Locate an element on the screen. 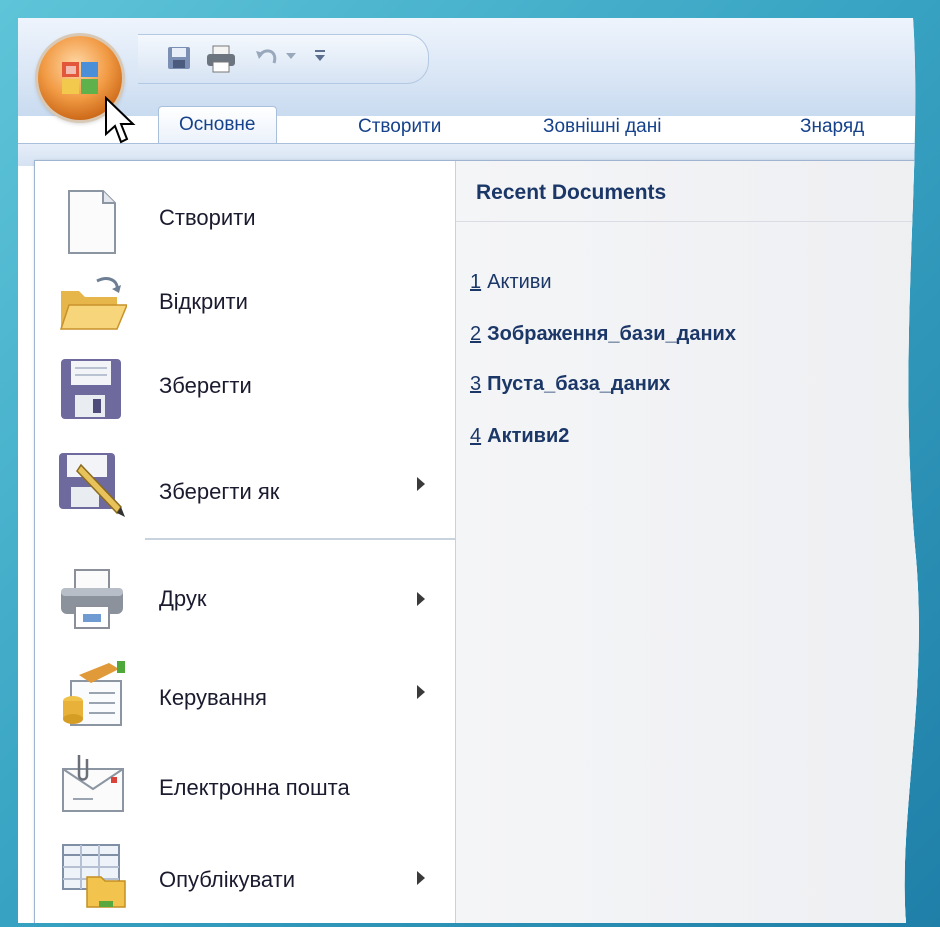 The height and width of the screenshot is (927, 940). recent-document-item: 3 Пуста_база_даних is located at coordinates (570, 384).